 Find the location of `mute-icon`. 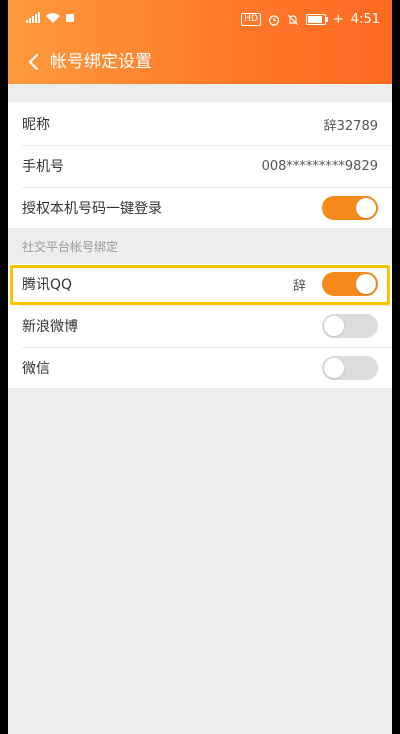

mute-icon is located at coordinates (293, 19).